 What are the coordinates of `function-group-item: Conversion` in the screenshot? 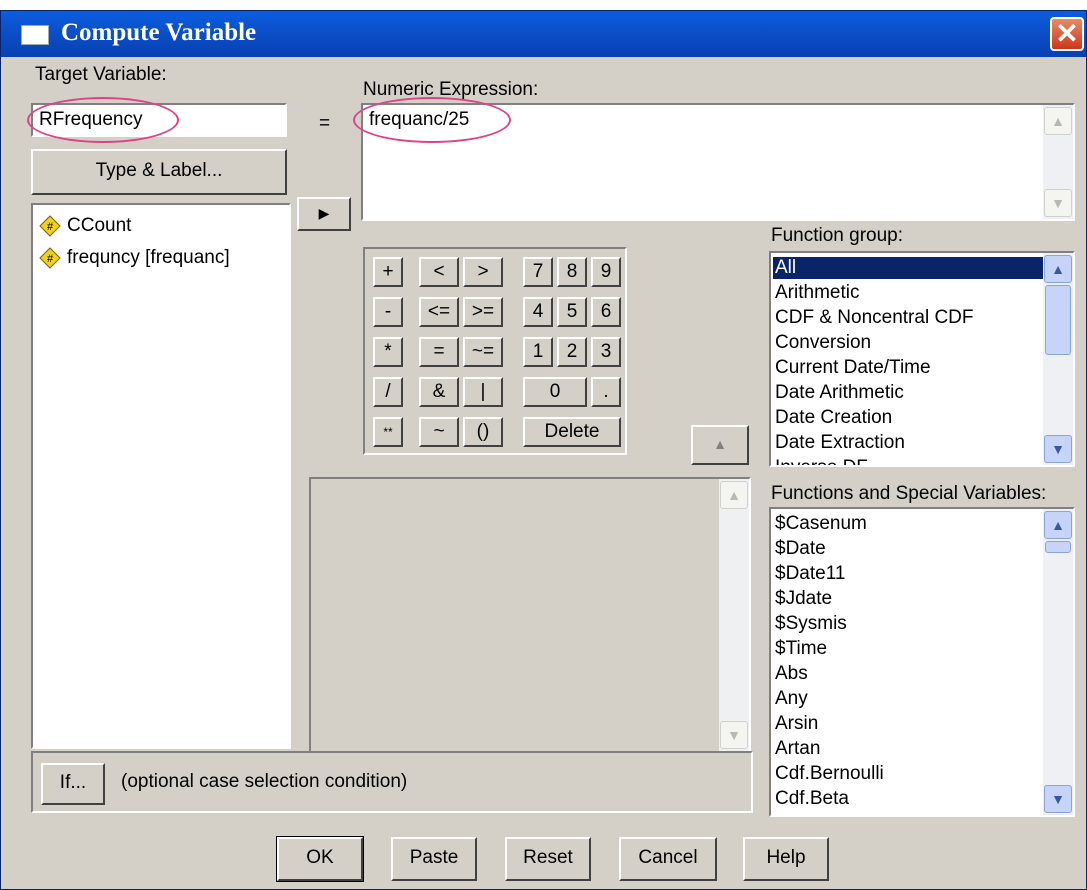 It's located at (823, 343).